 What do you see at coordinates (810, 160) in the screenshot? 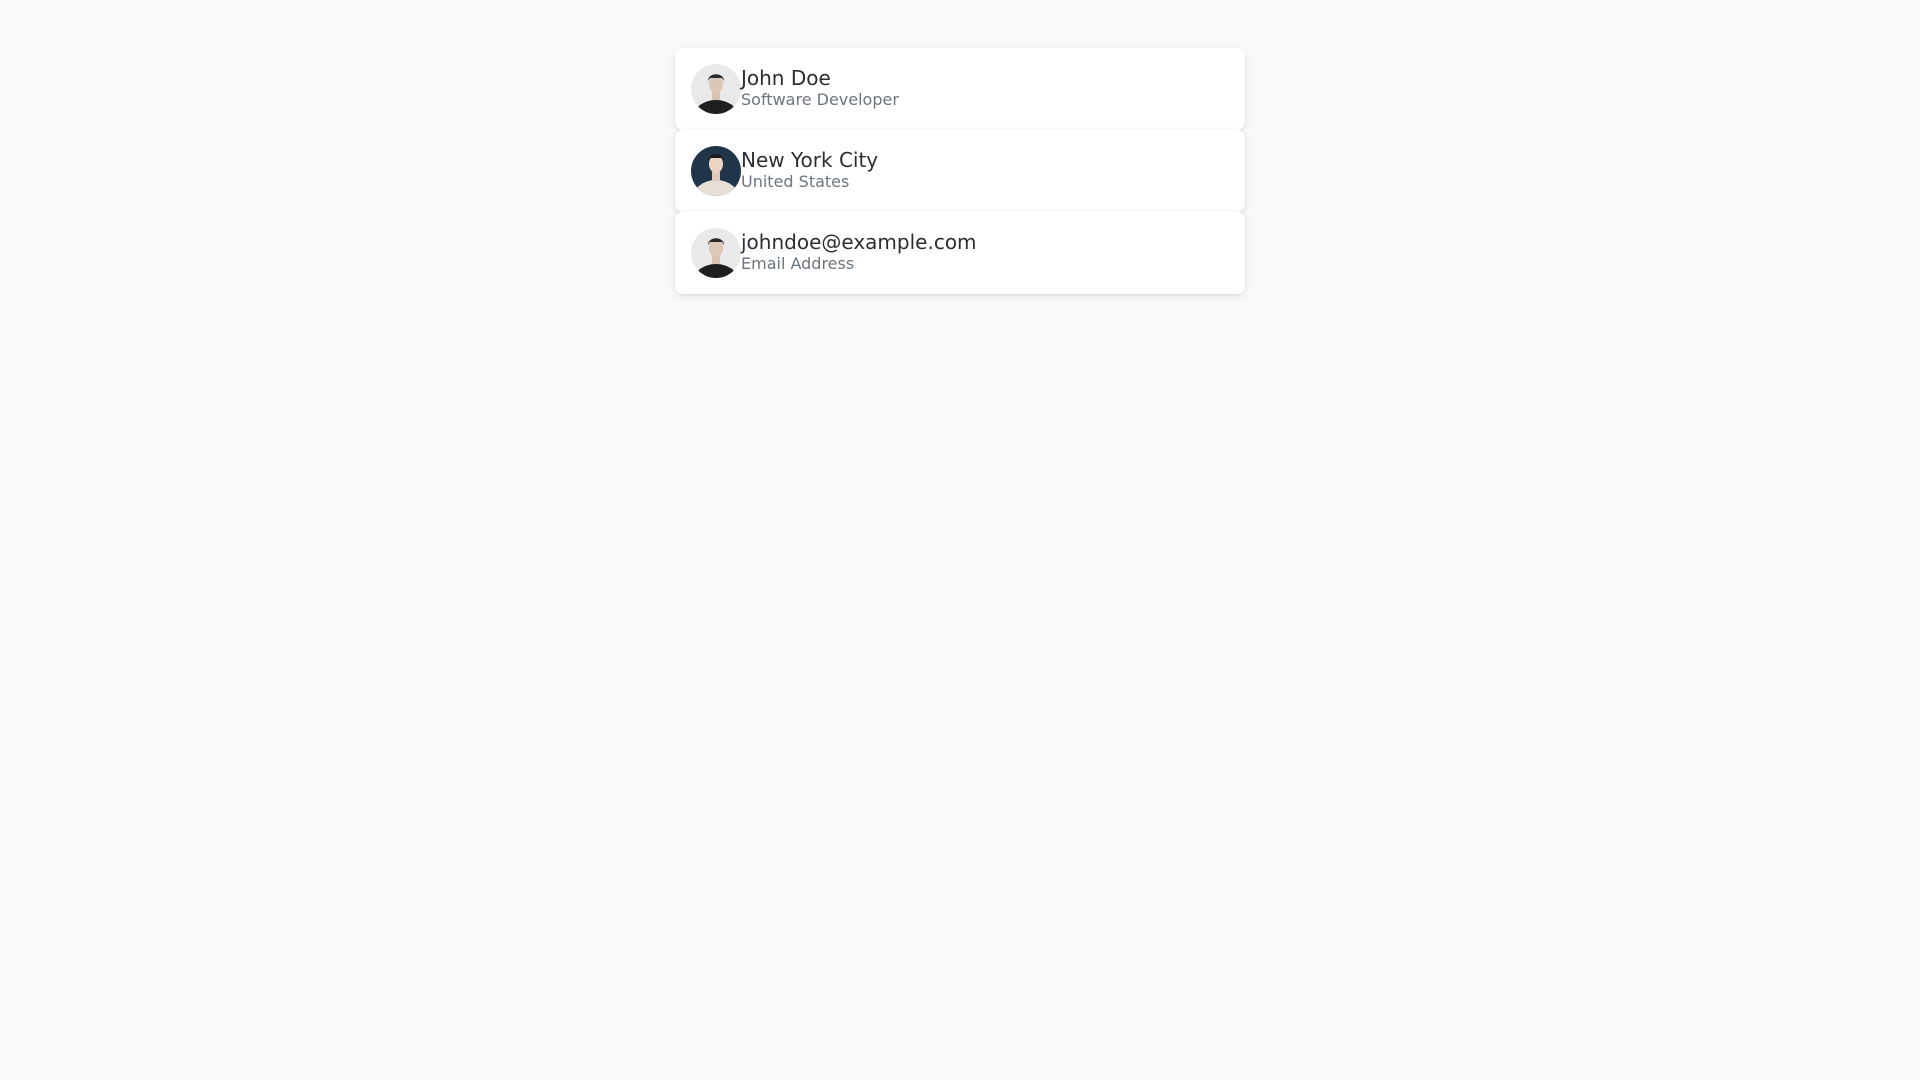
I see `item-title: New York City` at bounding box center [810, 160].